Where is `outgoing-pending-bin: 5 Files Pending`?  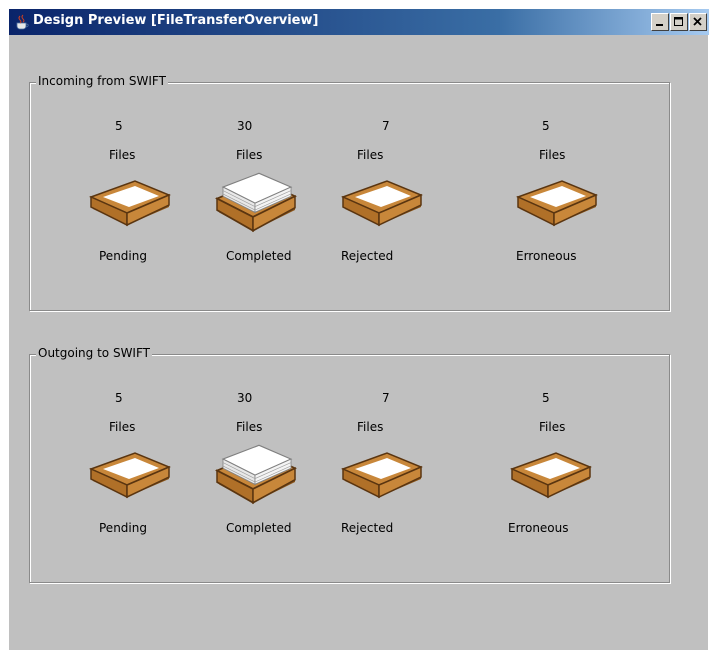 outgoing-pending-bin: 5 Files Pending is located at coordinates (144, 471).